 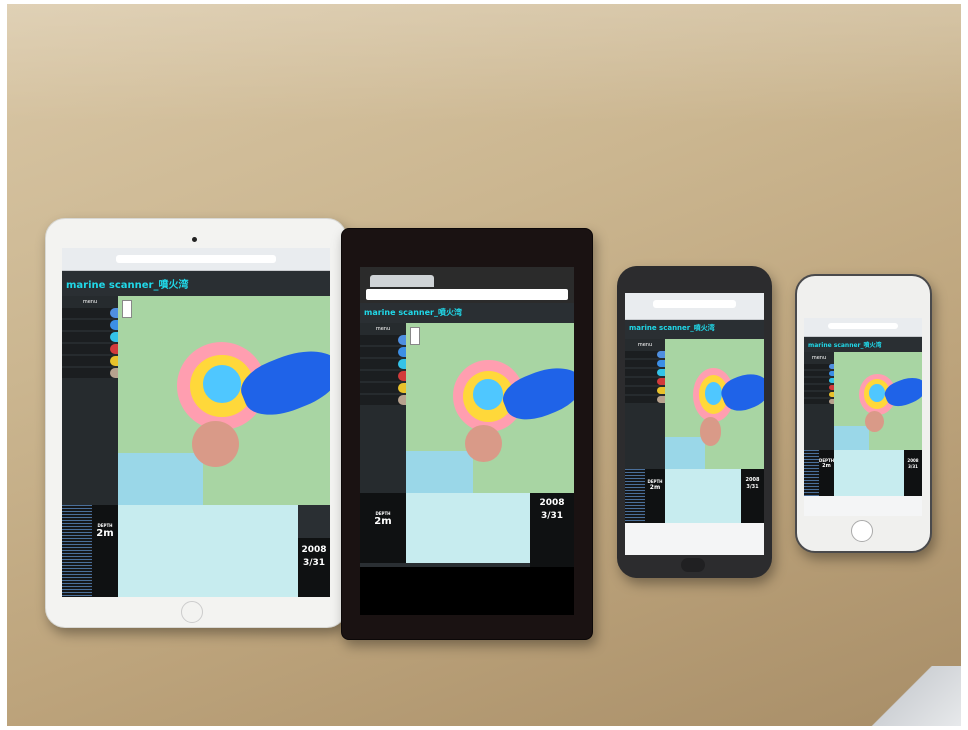 What do you see at coordinates (916, 696) in the screenshot?
I see `floor-corner` at bounding box center [916, 696].